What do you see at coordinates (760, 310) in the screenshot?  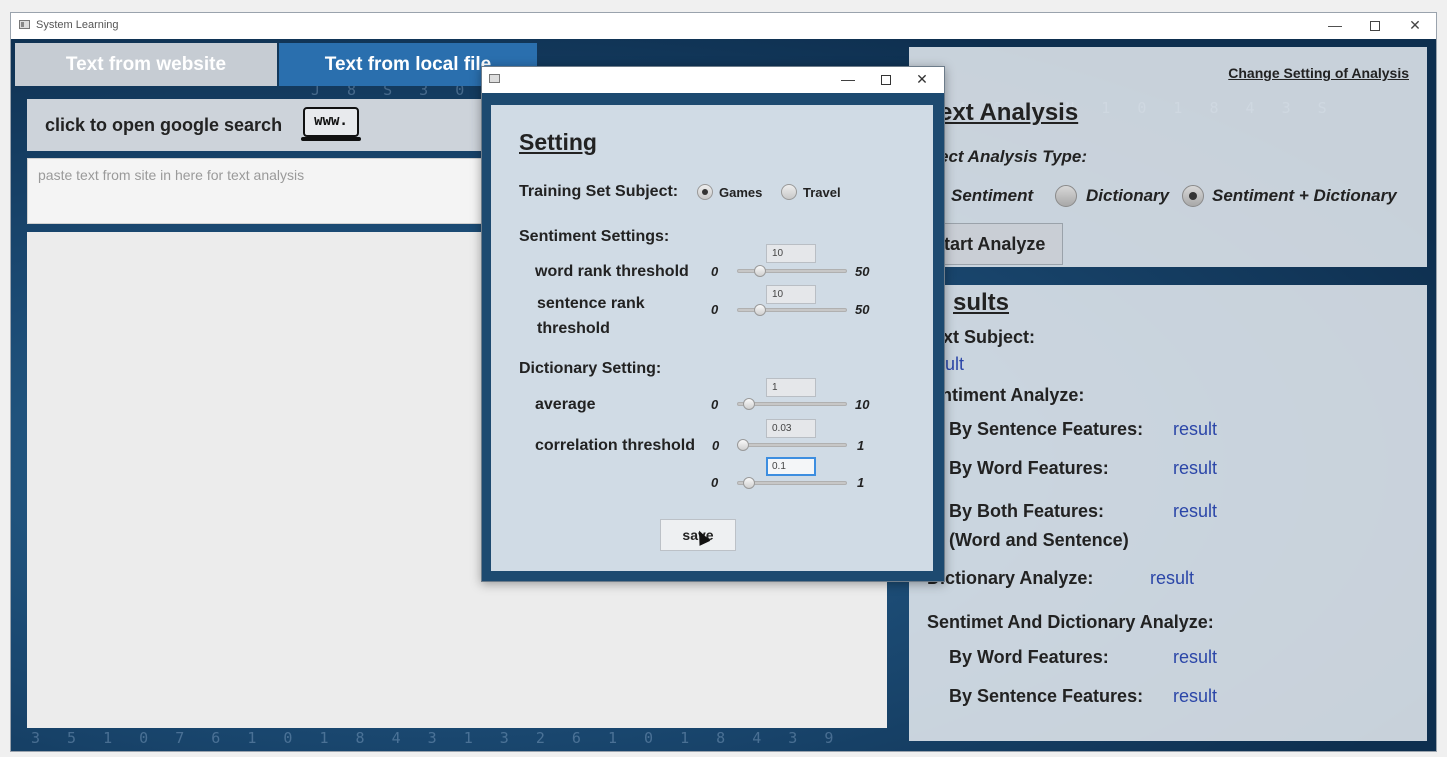 I see `sentence-rank-slider-thumb` at bounding box center [760, 310].